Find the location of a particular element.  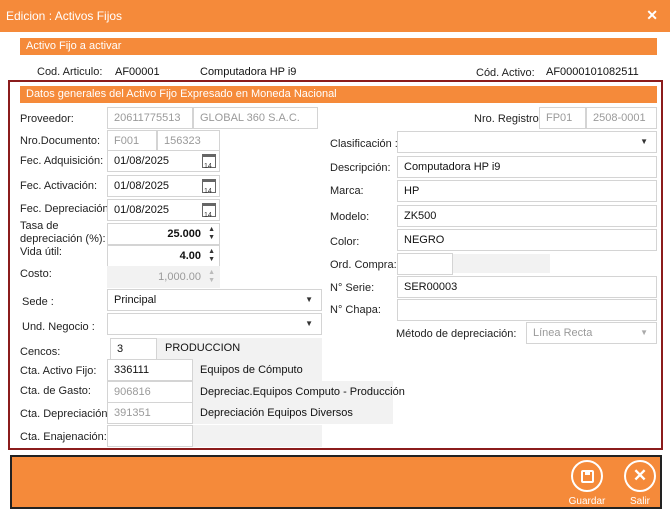

ord-compra-label: Ord. Compra: is located at coordinates (363, 265).